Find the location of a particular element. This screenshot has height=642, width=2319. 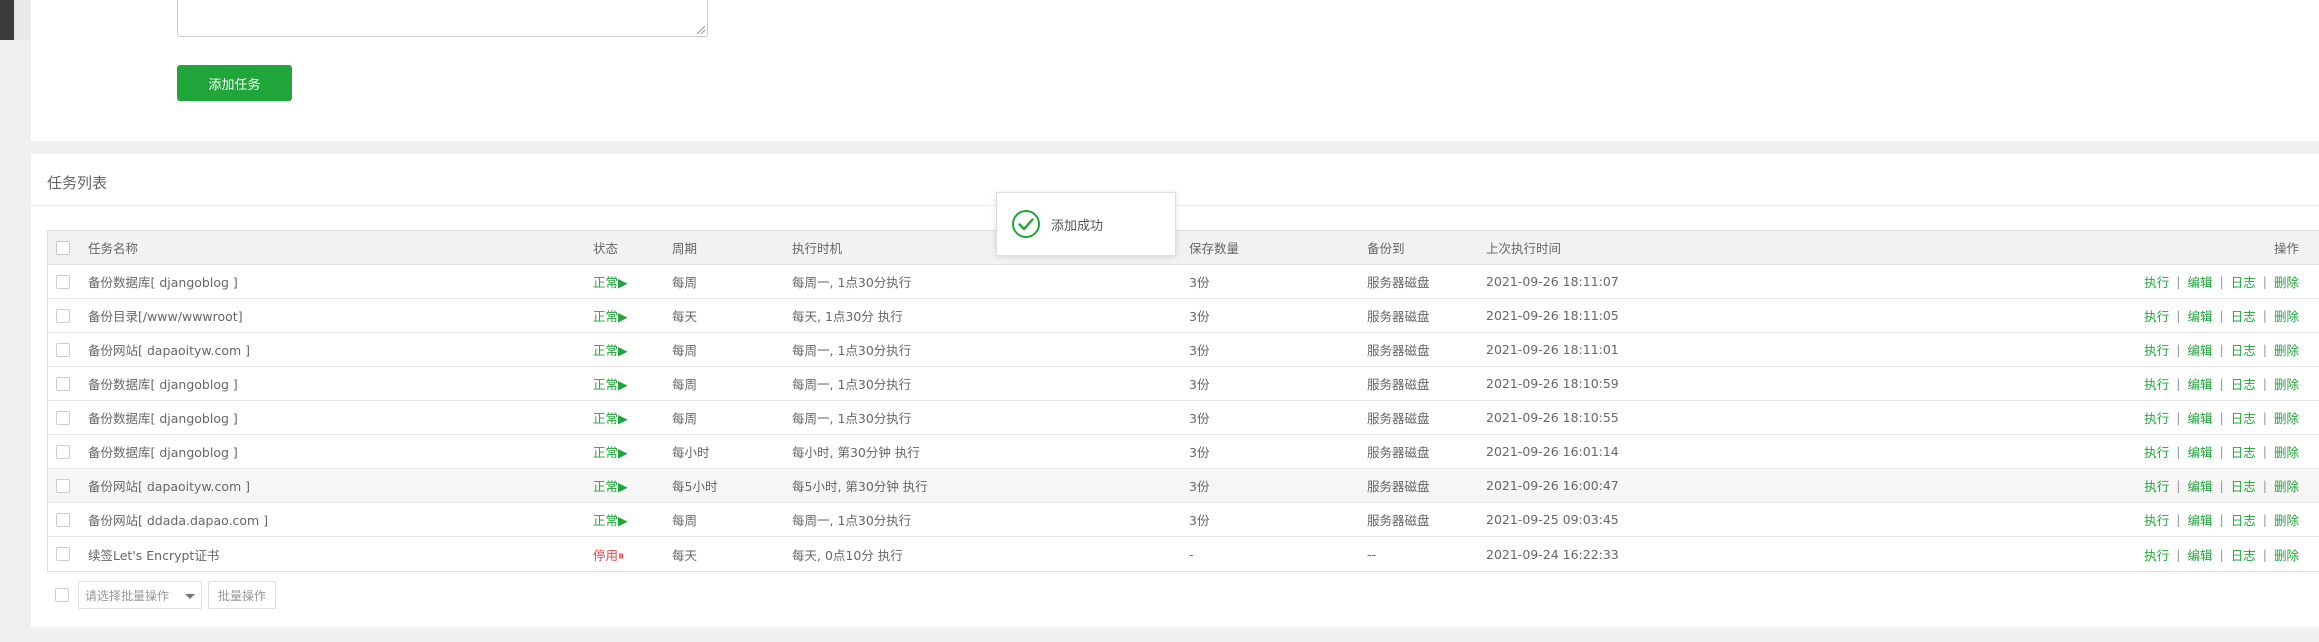

task-keep: - is located at coordinates (1191, 554).